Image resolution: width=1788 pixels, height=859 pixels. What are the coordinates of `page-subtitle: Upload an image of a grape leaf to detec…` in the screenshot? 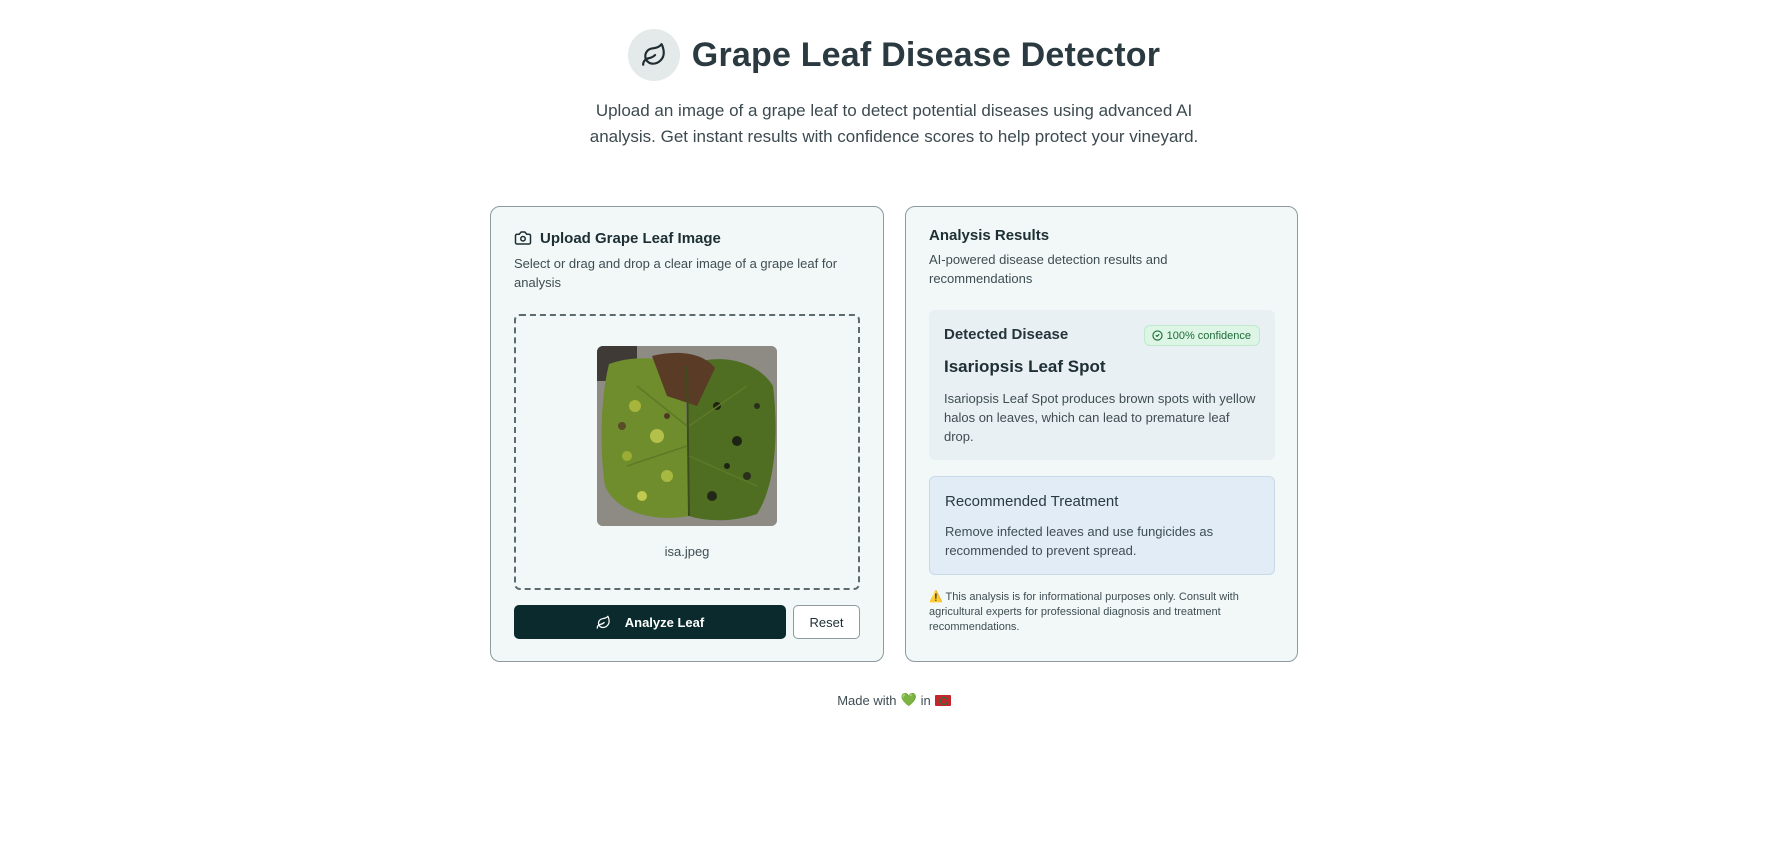 It's located at (894, 123).